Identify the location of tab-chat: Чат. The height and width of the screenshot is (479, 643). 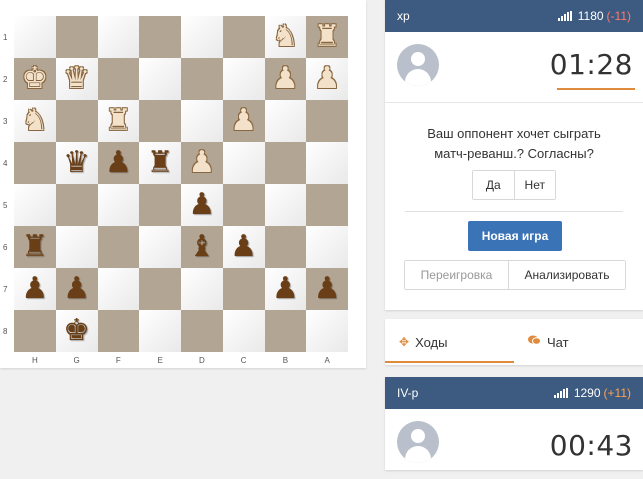
(578, 342).